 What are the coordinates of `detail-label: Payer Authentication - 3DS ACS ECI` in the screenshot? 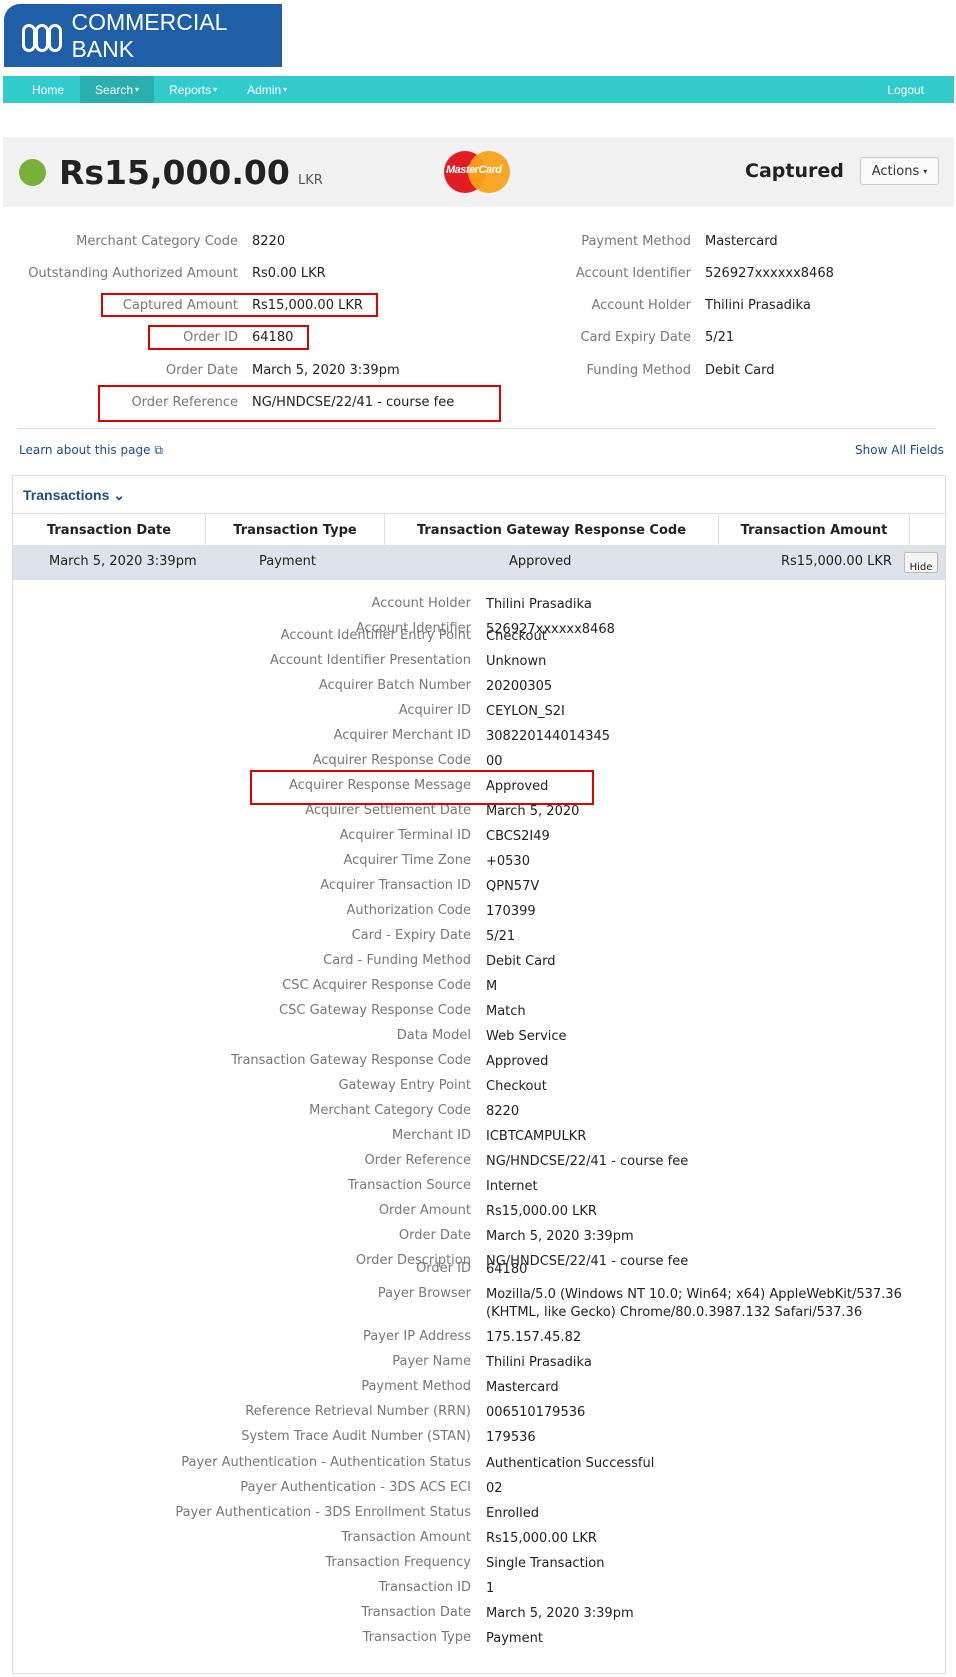 It's located at (355, 1487).